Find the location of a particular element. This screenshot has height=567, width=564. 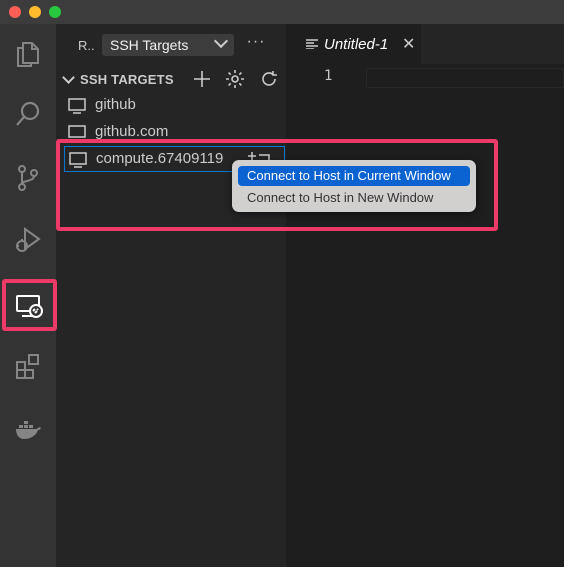

minimize-window-button is located at coordinates (35, 12).